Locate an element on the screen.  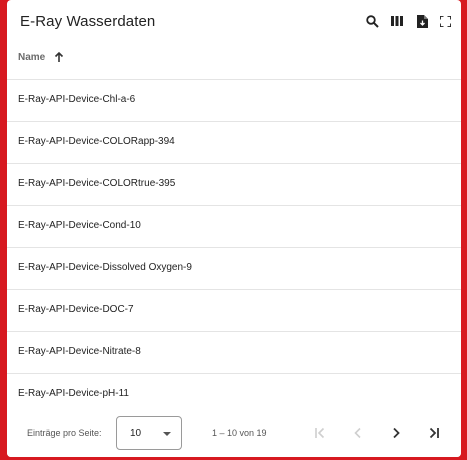
chevron-left-icon is located at coordinates (357, 433).